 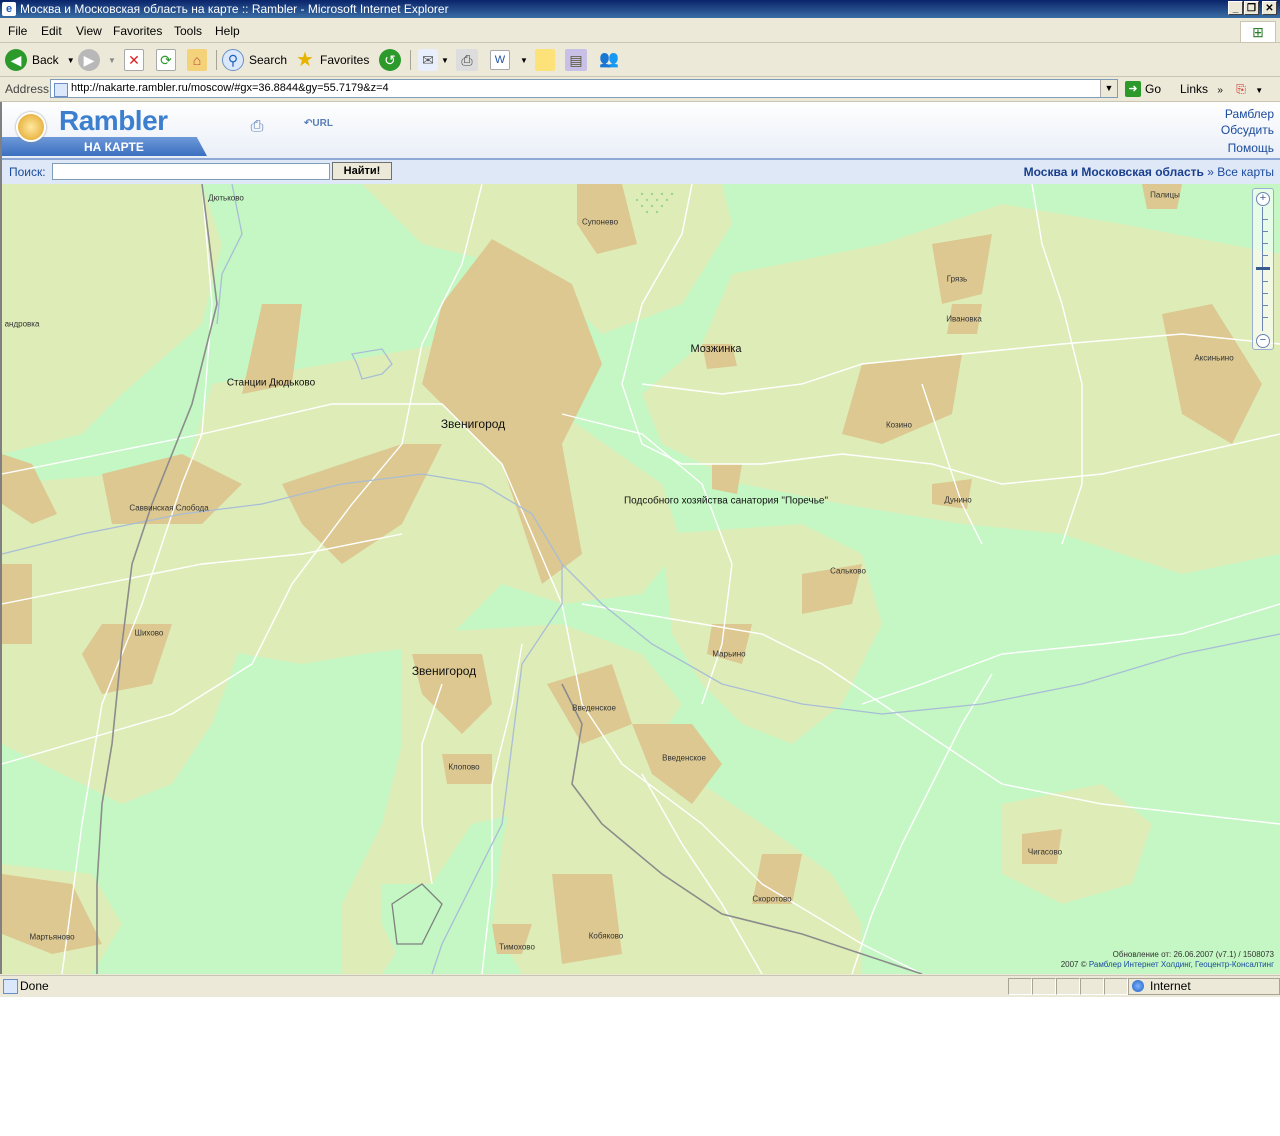 What do you see at coordinates (227, 31) in the screenshot?
I see `menu-help: Help` at bounding box center [227, 31].